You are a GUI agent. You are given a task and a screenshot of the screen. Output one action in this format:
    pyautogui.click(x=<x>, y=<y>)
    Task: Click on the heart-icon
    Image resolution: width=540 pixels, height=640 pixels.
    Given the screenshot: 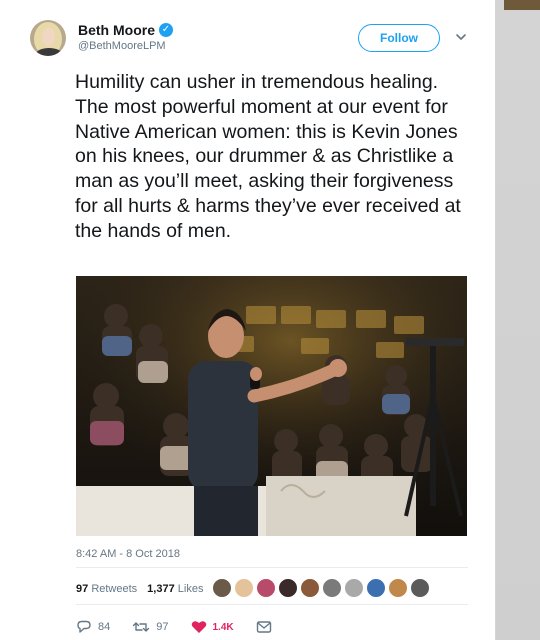 What is the action you would take?
    pyautogui.click(x=199, y=627)
    